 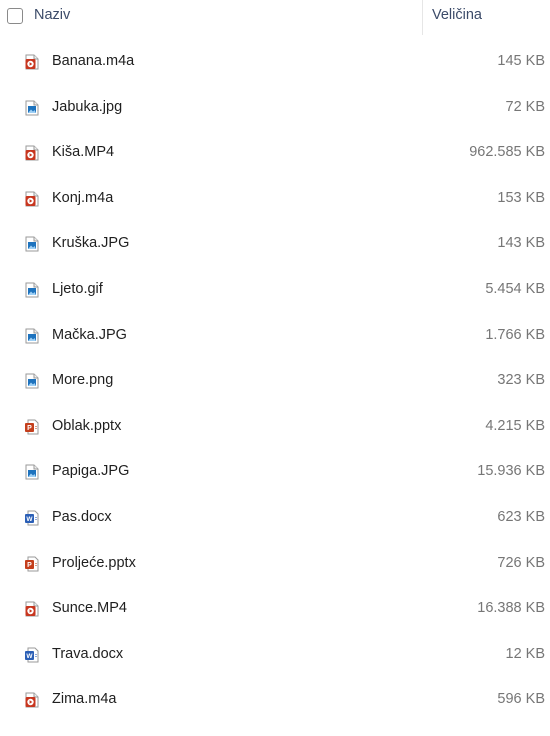 What do you see at coordinates (52, 15) in the screenshot?
I see `name-column-header: Naziv` at bounding box center [52, 15].